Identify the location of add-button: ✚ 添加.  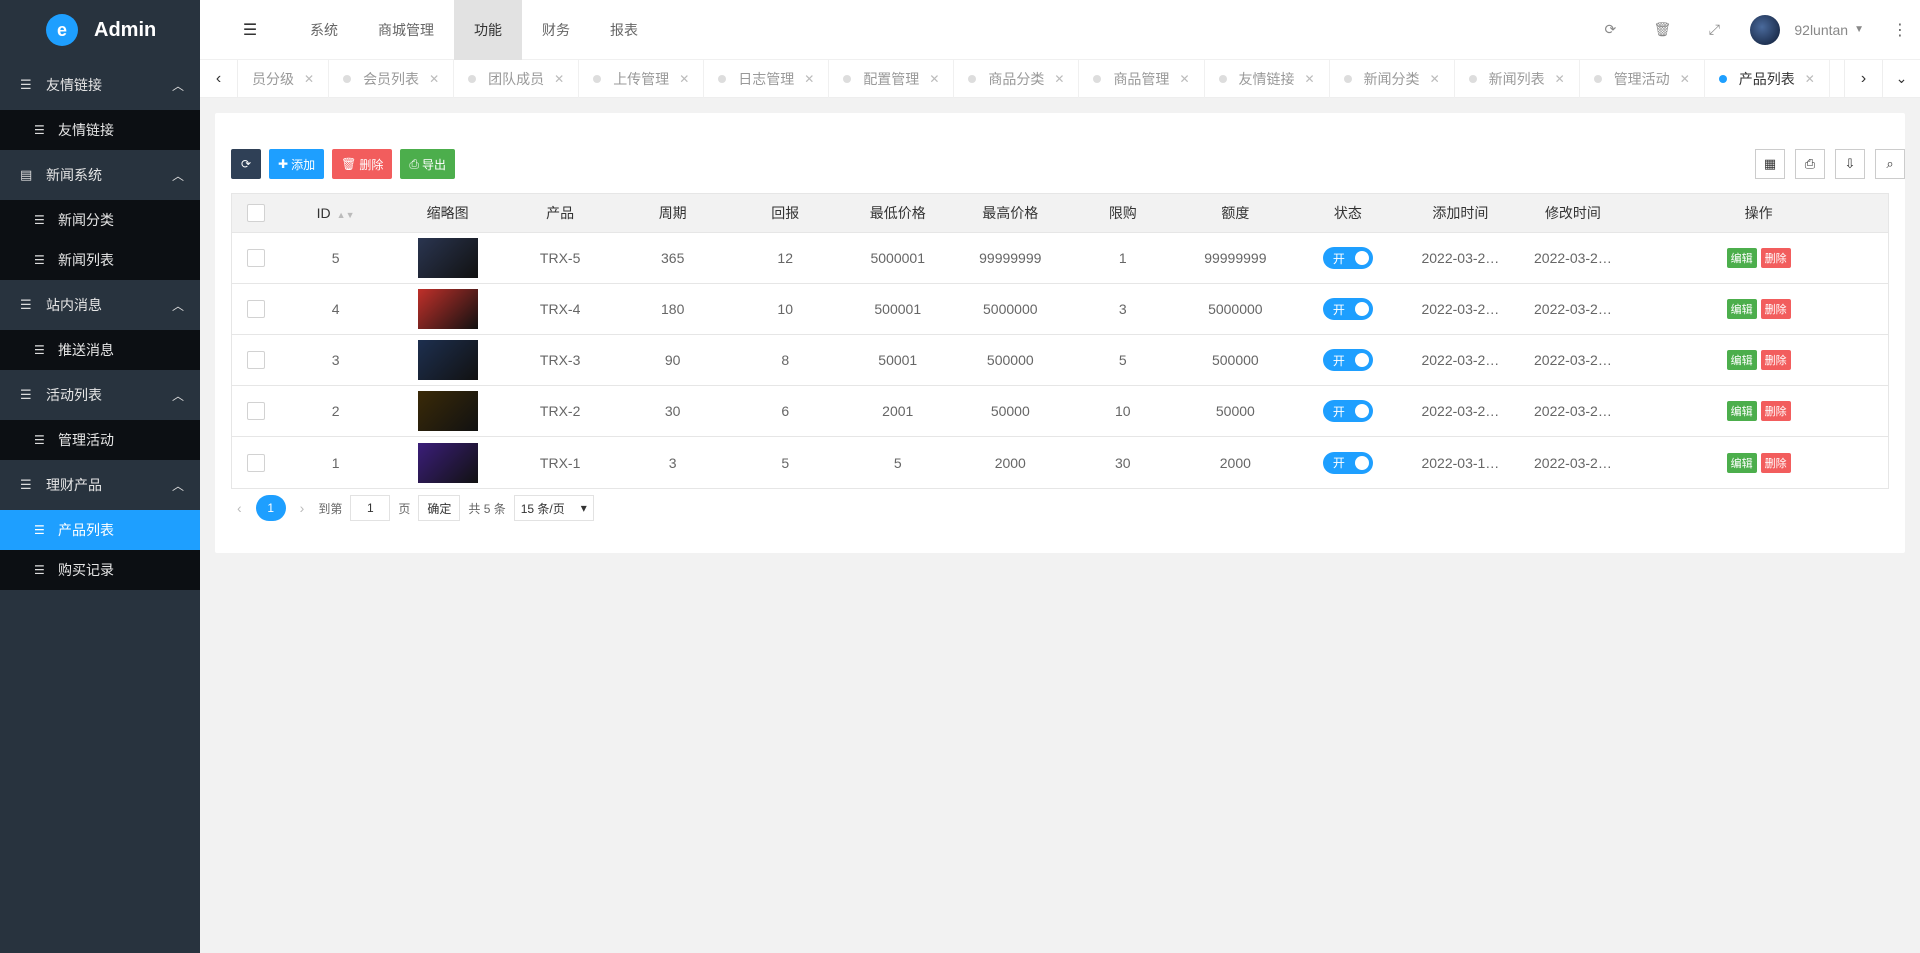
(297, 164).